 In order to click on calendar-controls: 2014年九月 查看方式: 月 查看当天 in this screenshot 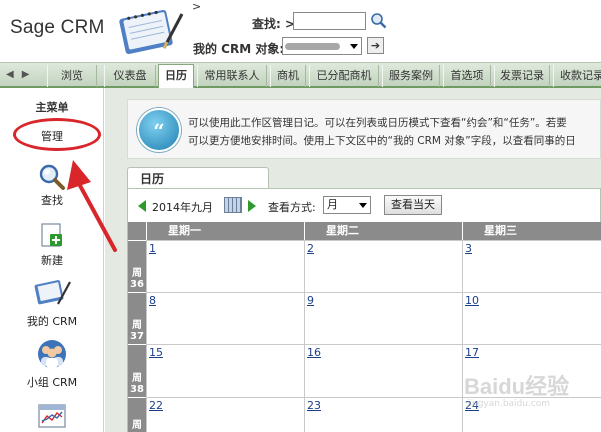, I will do `click(368, 206)`.